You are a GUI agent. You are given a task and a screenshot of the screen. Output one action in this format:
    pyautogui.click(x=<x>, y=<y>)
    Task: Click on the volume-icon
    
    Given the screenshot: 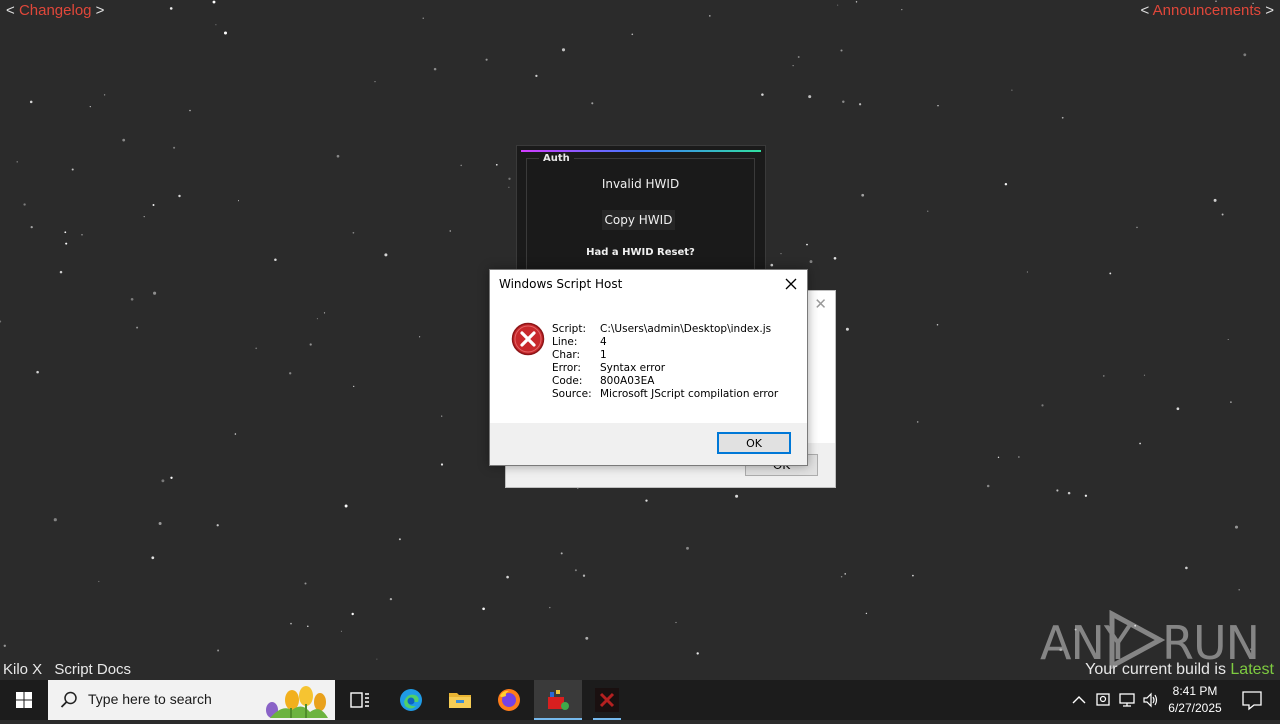 What is the action you would take?
    pyautogui.click(x=1151, y=700)
    